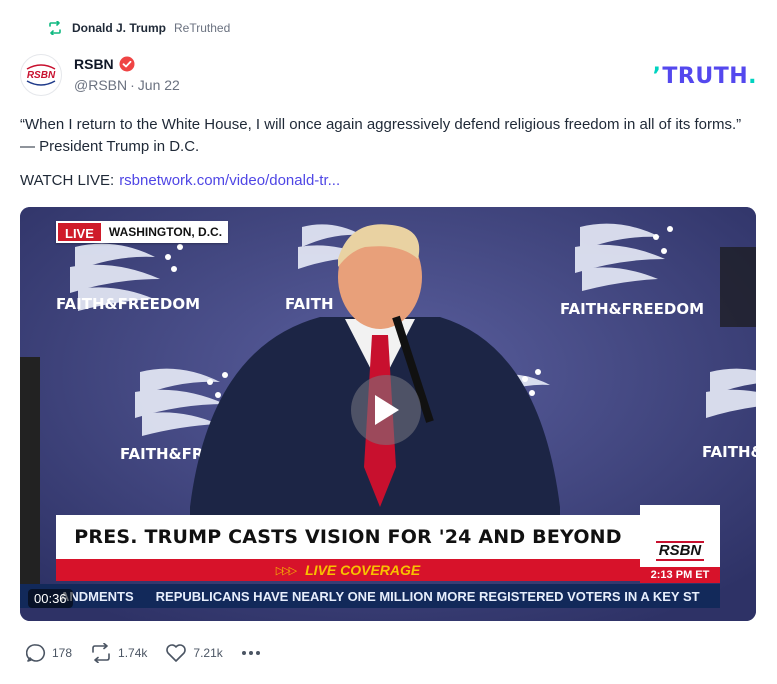 Image resolution: width=777 pixels, height=684 pixels. What do you see at coordinates (680, 536) in the screenshot?
I see `station-logo: RSBN` at bounding box center [680, 536].